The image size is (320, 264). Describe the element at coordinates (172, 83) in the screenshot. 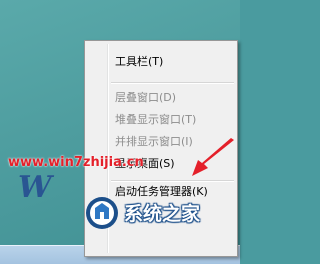

I see `menu-separator` at that location.